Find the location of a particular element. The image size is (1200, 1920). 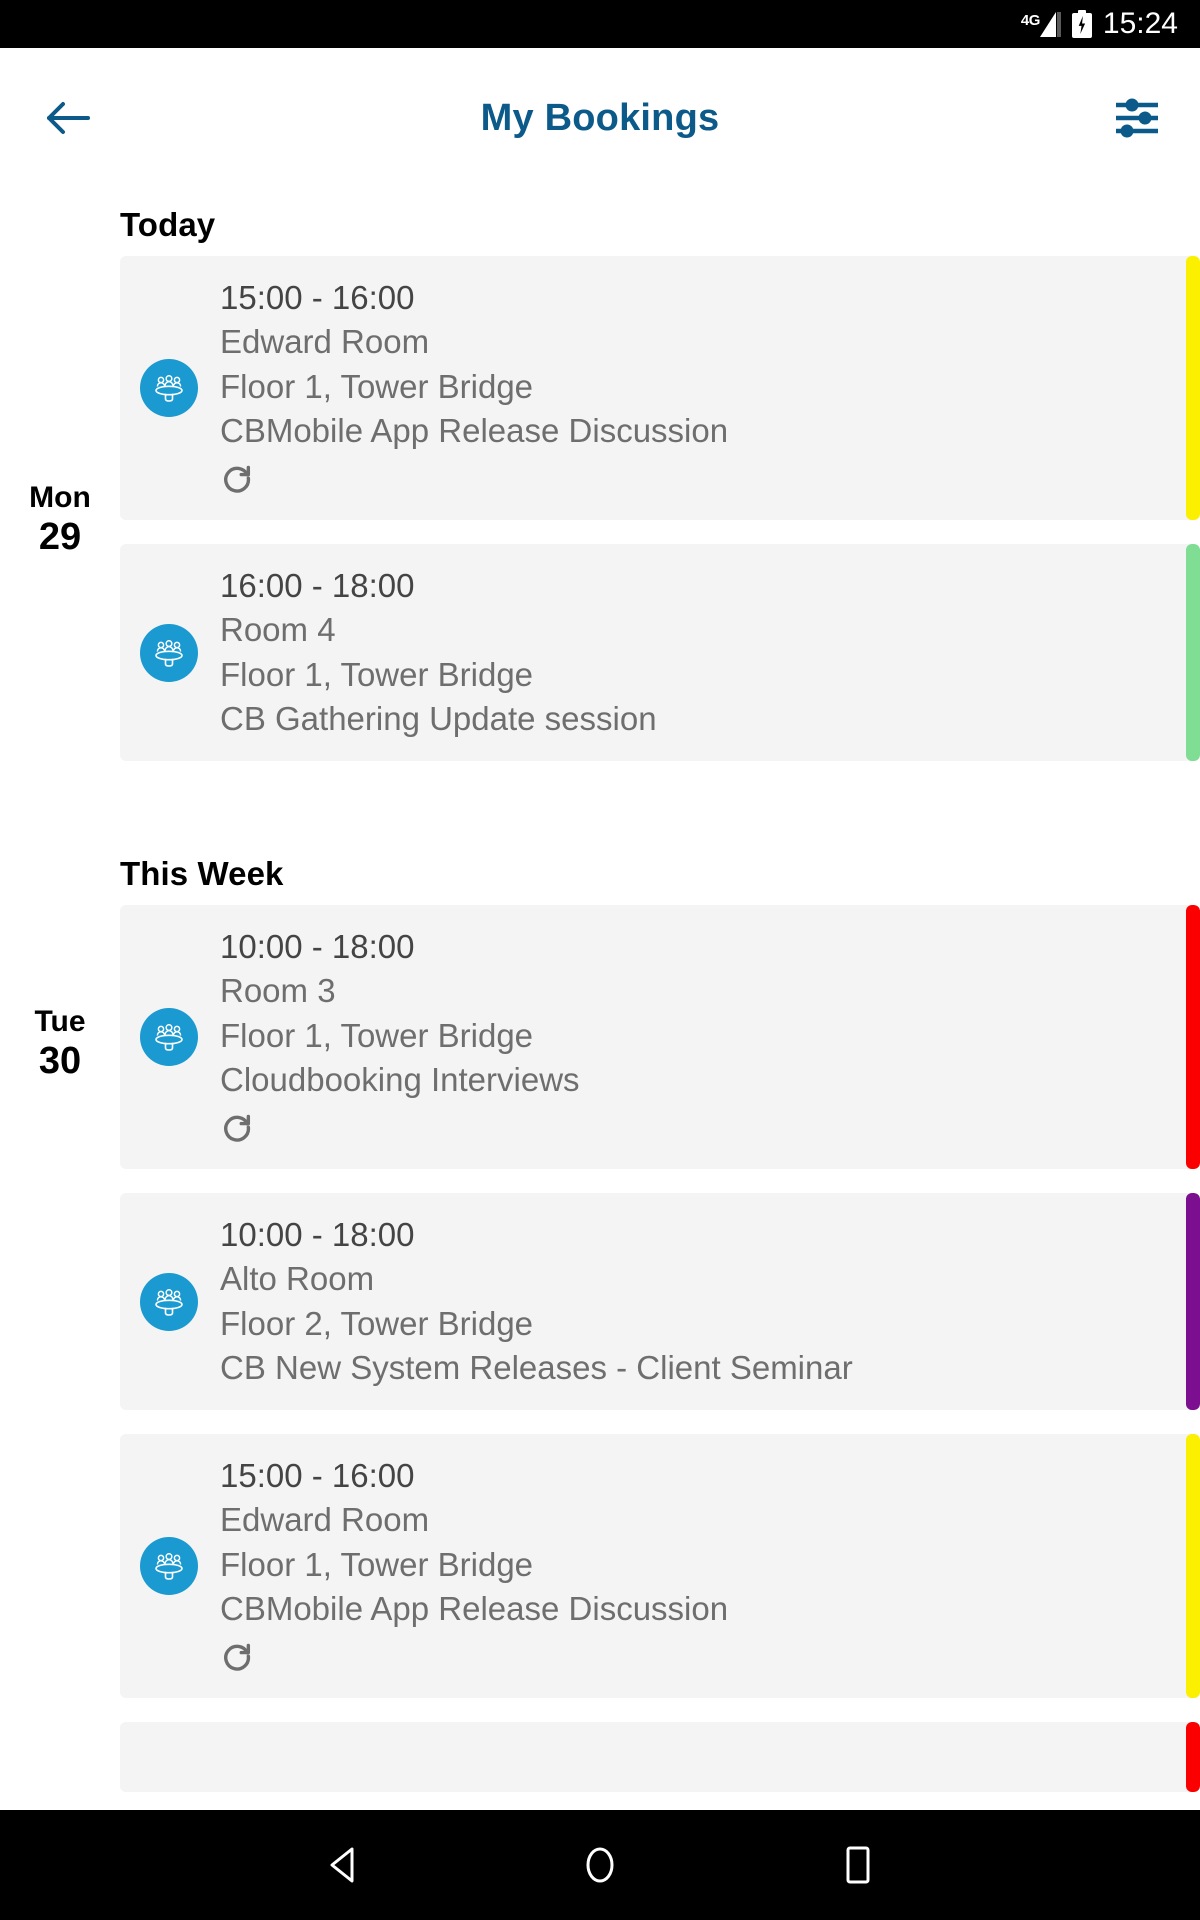

status-bar-right-cluster: 4G 15:24 is located at coordinates (1099, 24).